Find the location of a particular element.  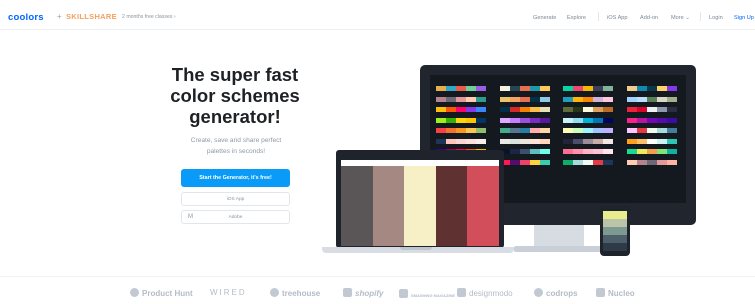

ios-app-label: iOS App is located at coordinates (235, 199).